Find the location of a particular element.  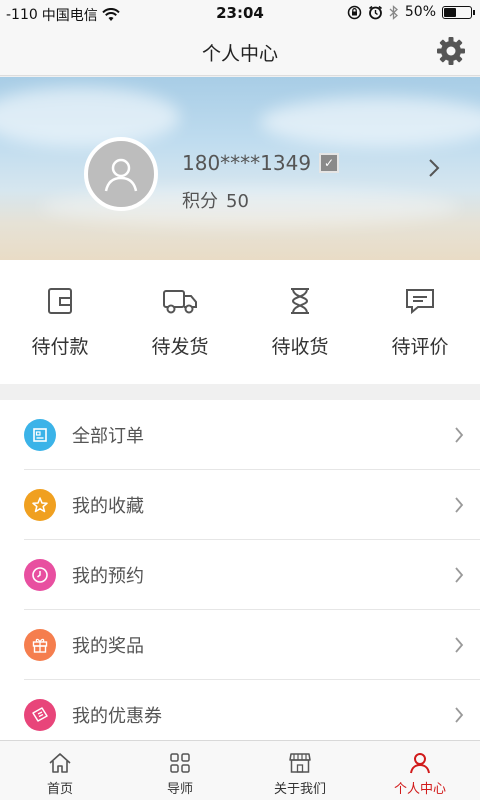

order-status-pending-review: 待评价 is located at coordinates (420, 322).